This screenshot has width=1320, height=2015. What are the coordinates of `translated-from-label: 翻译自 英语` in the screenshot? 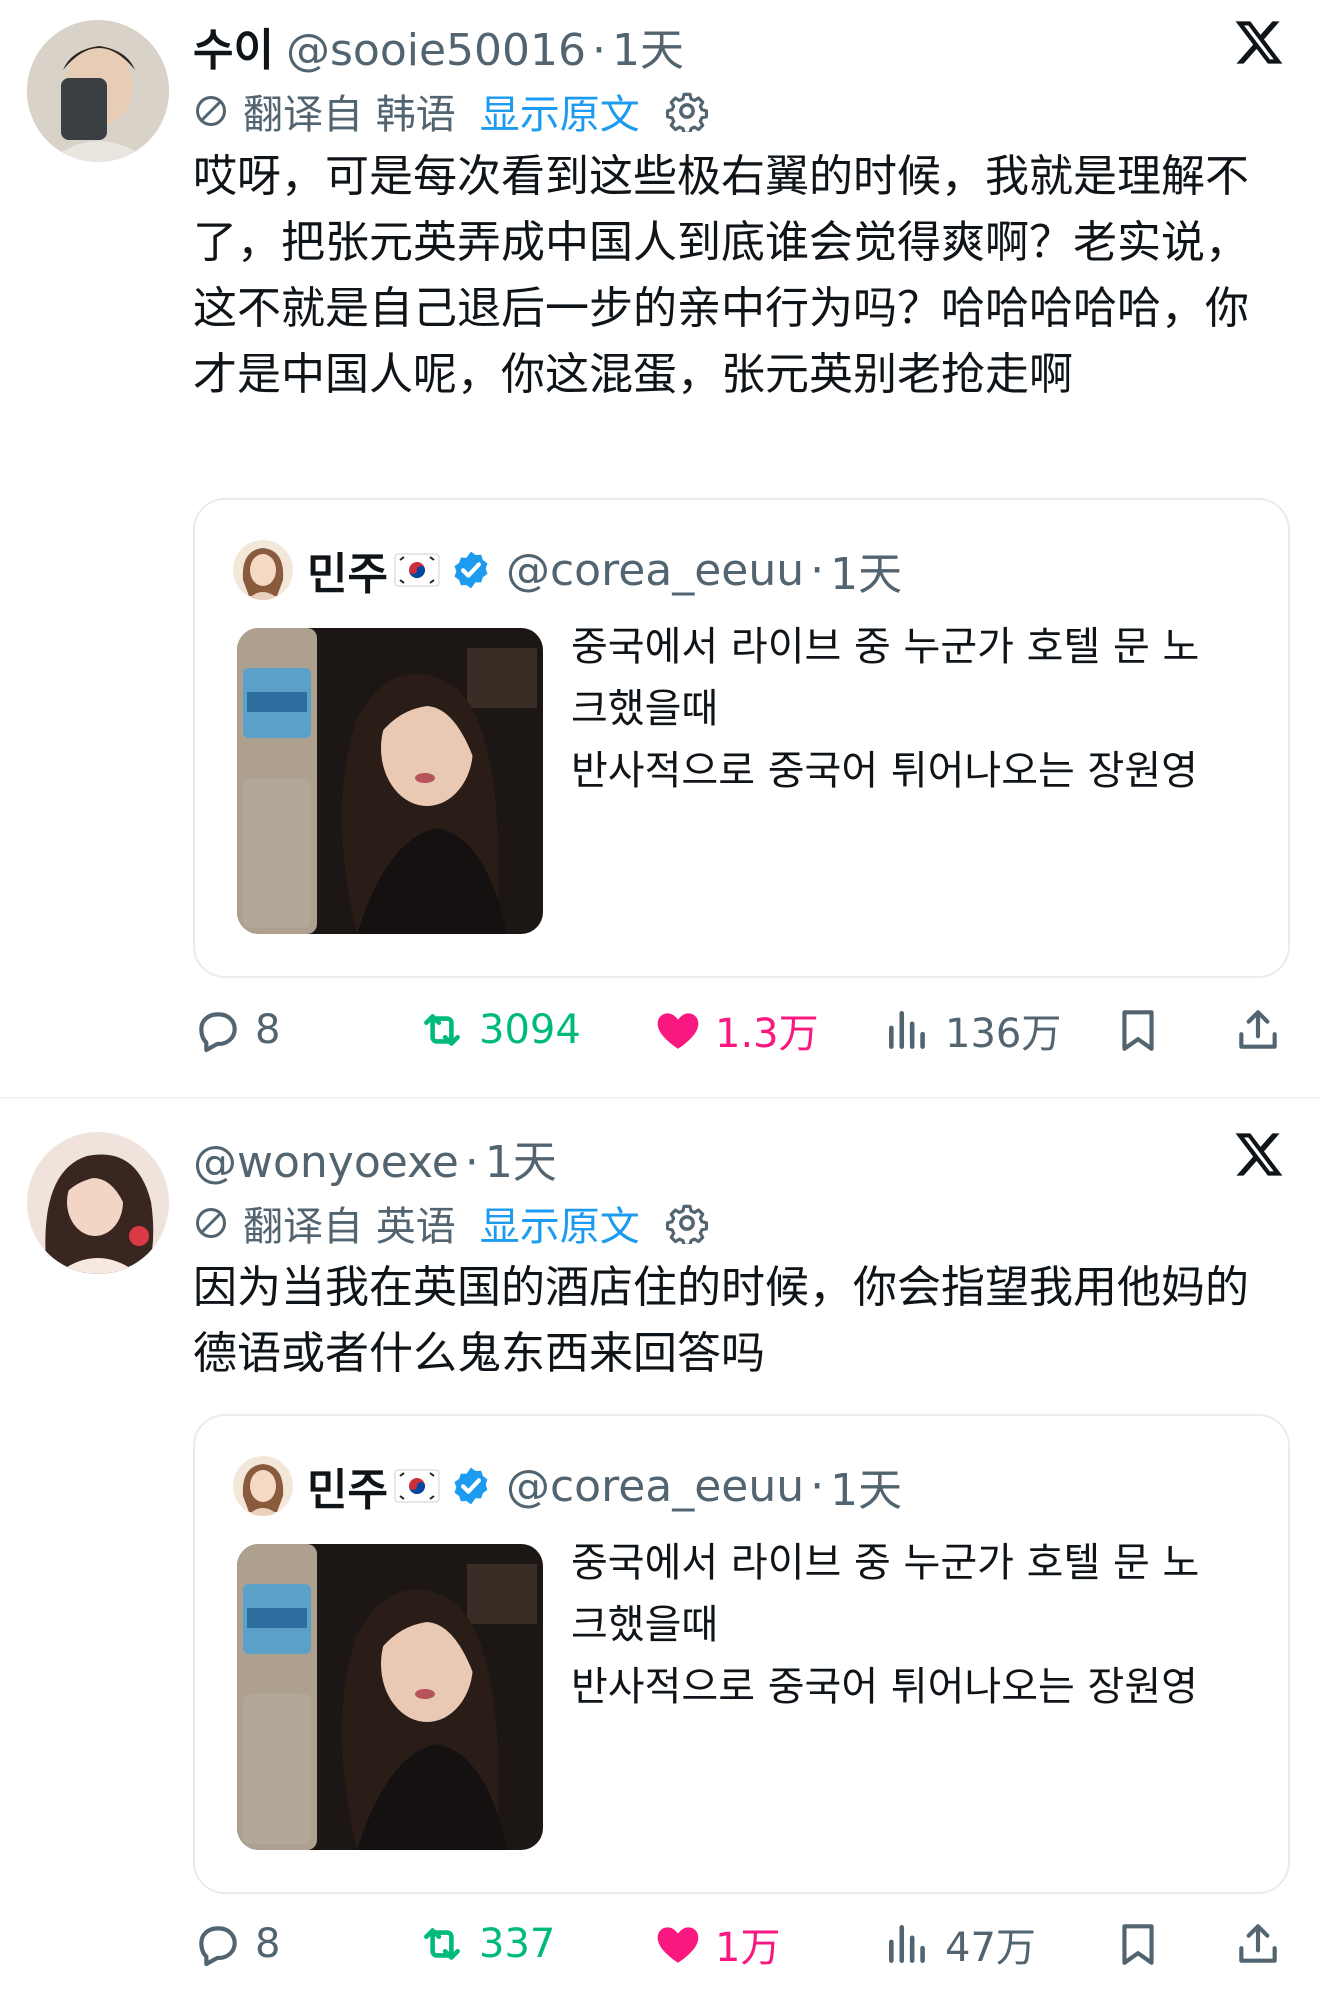 It's located at (349, 1227).